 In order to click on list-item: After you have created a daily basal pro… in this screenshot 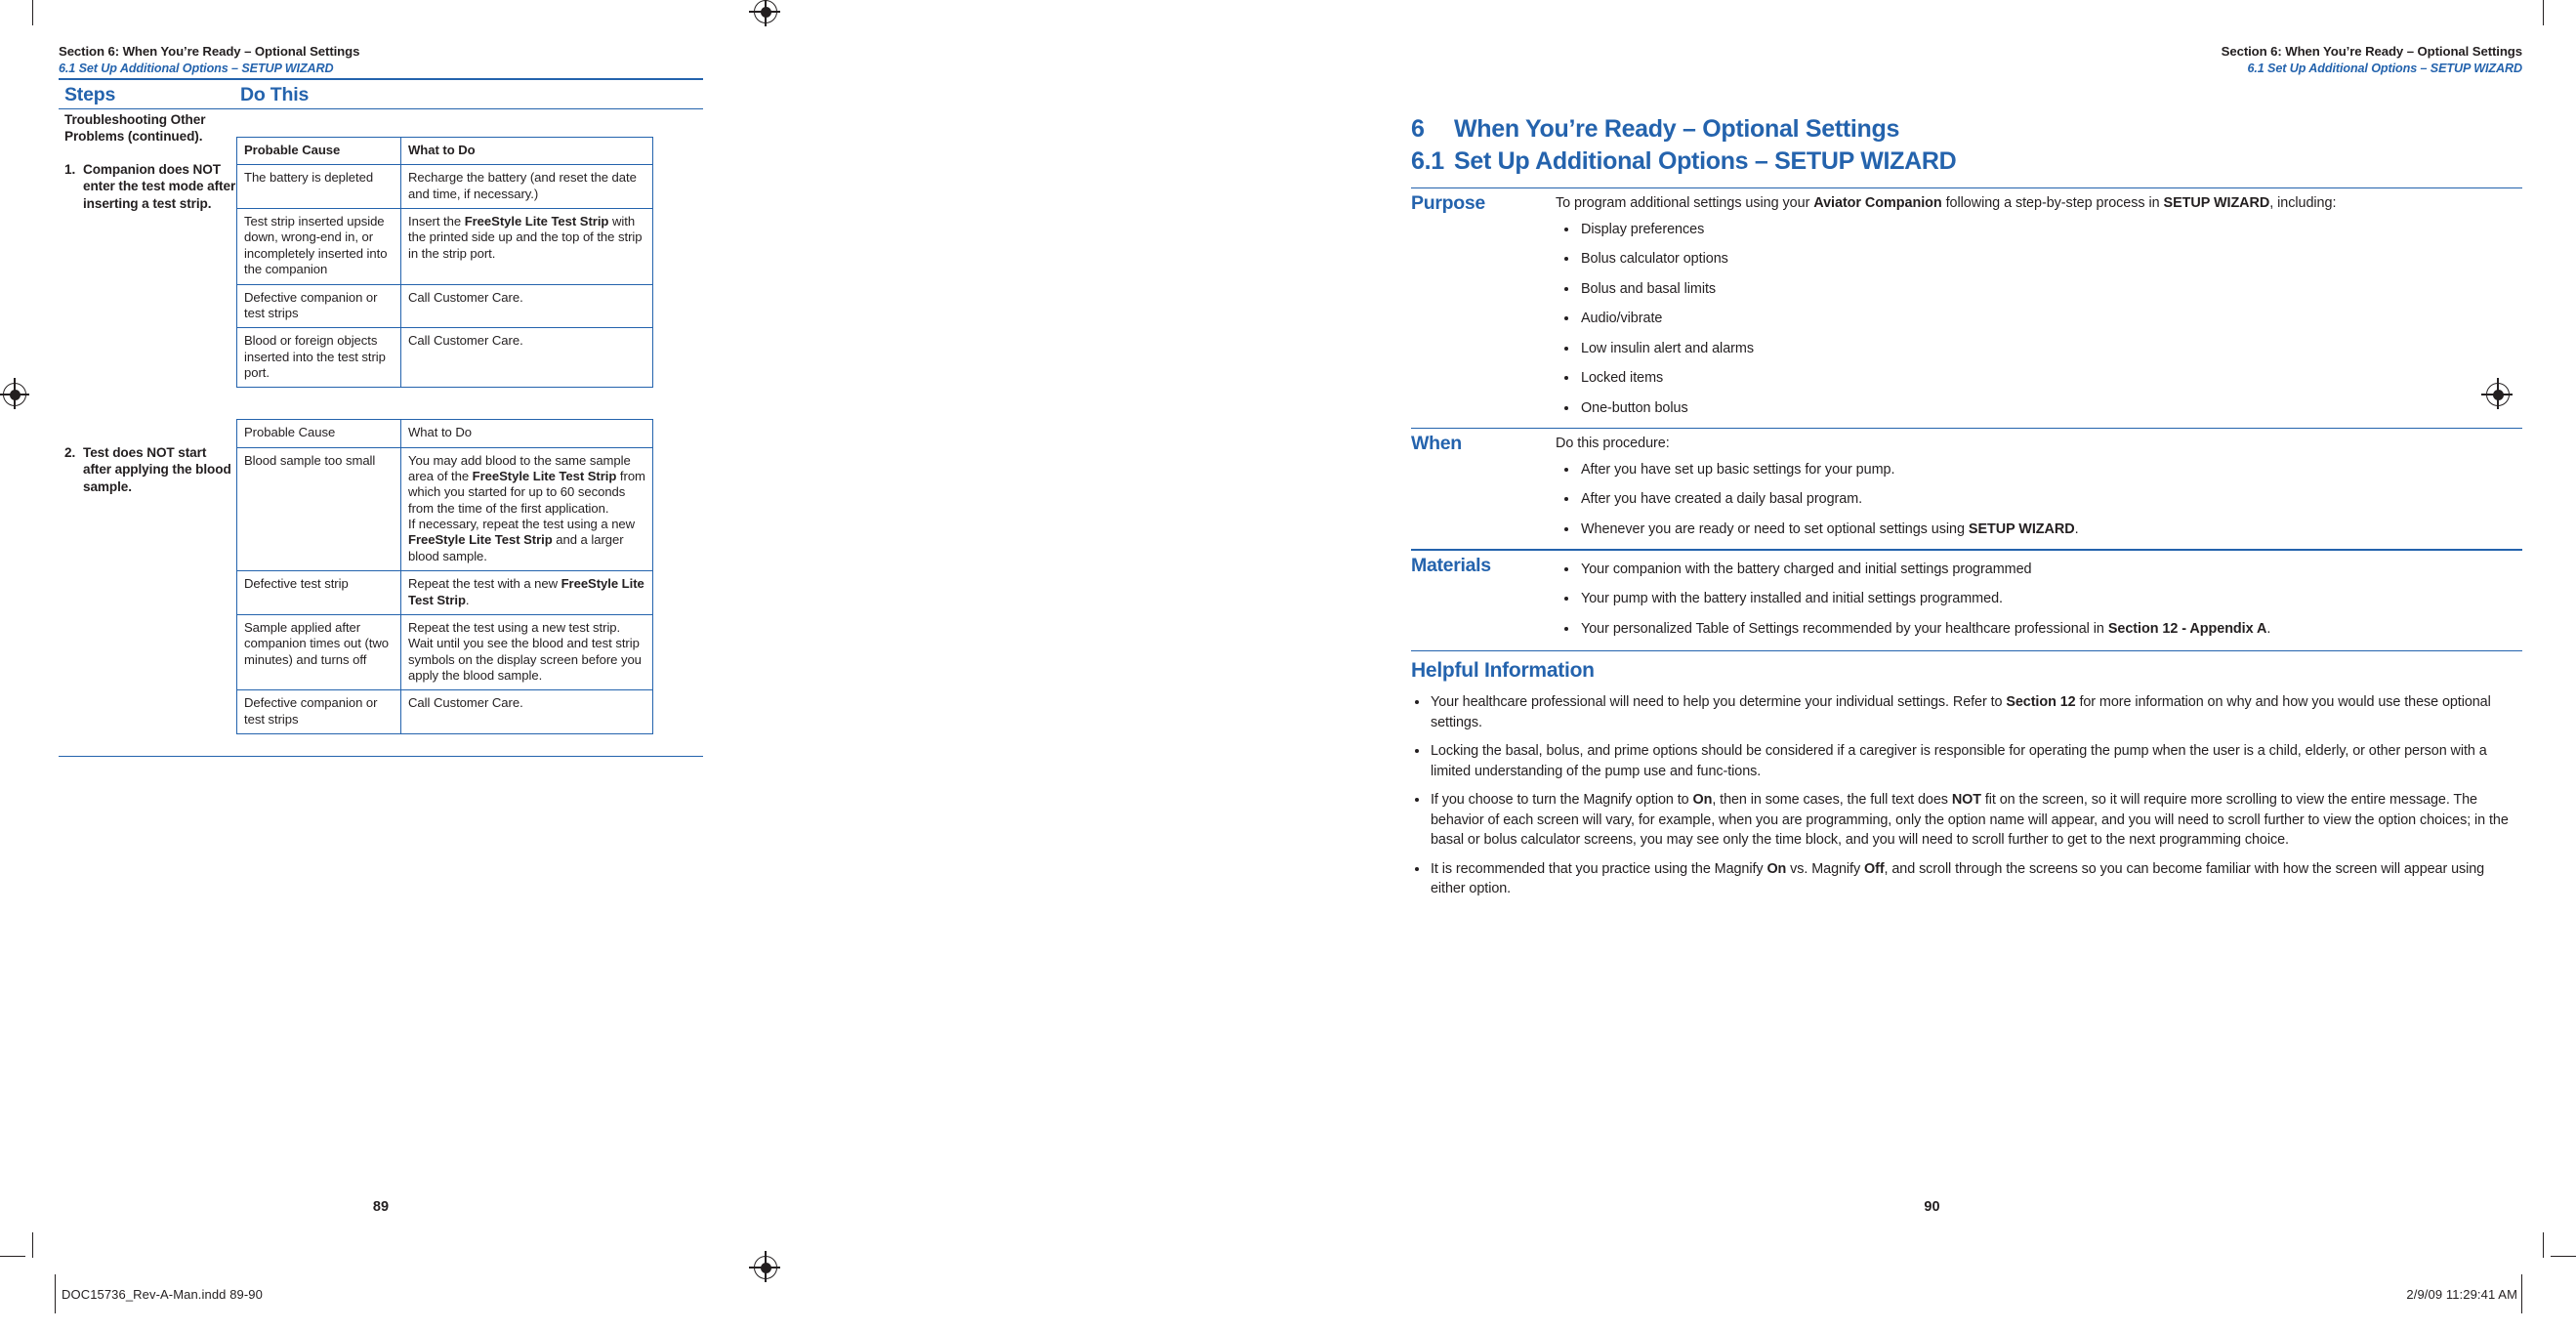, I will do `click(2039, 499)`.